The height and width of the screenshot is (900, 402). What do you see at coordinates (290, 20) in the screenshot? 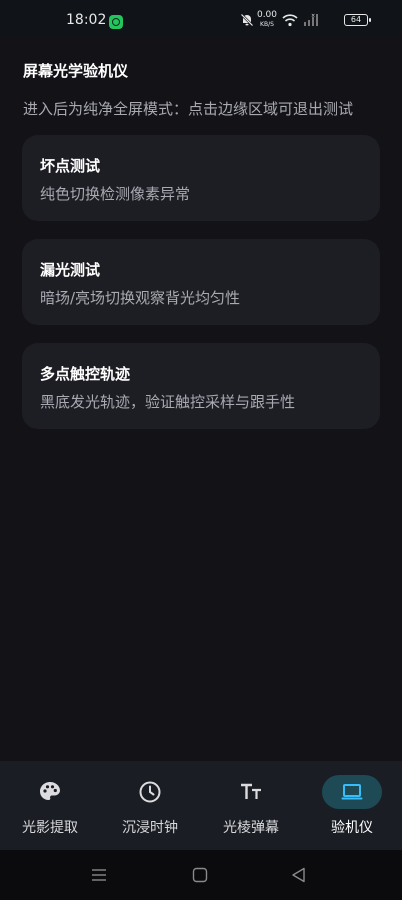
I see `wifi-icon` at bounding box center [290, 20].